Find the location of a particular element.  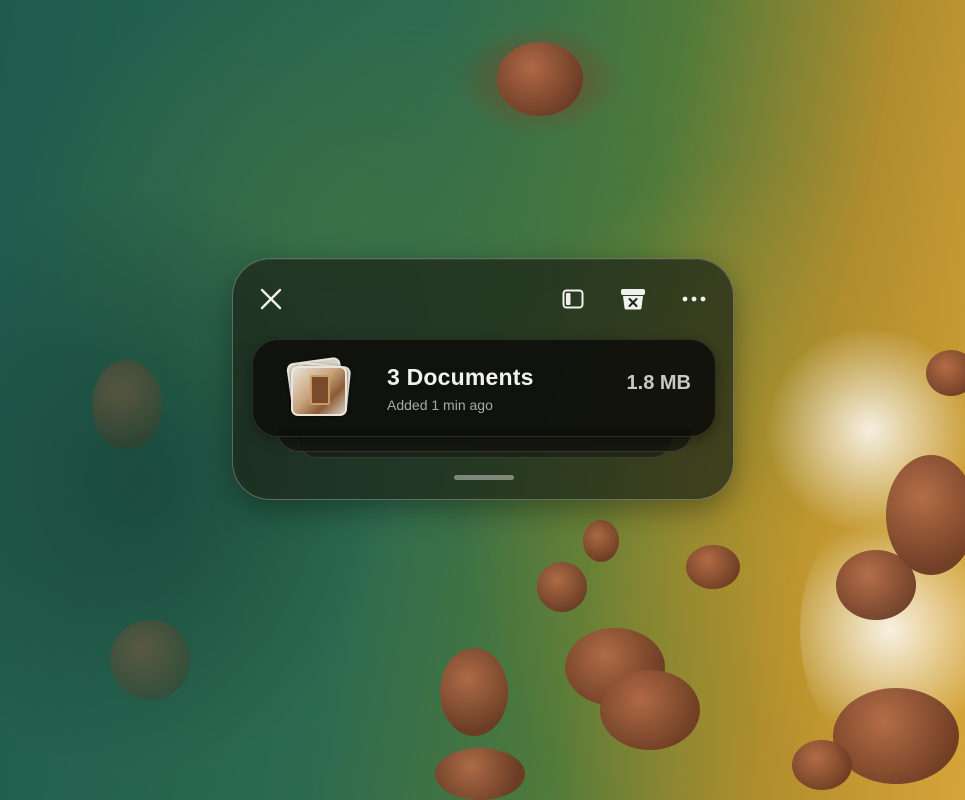

clear-tray-icon is located at coordinates (633, 299).